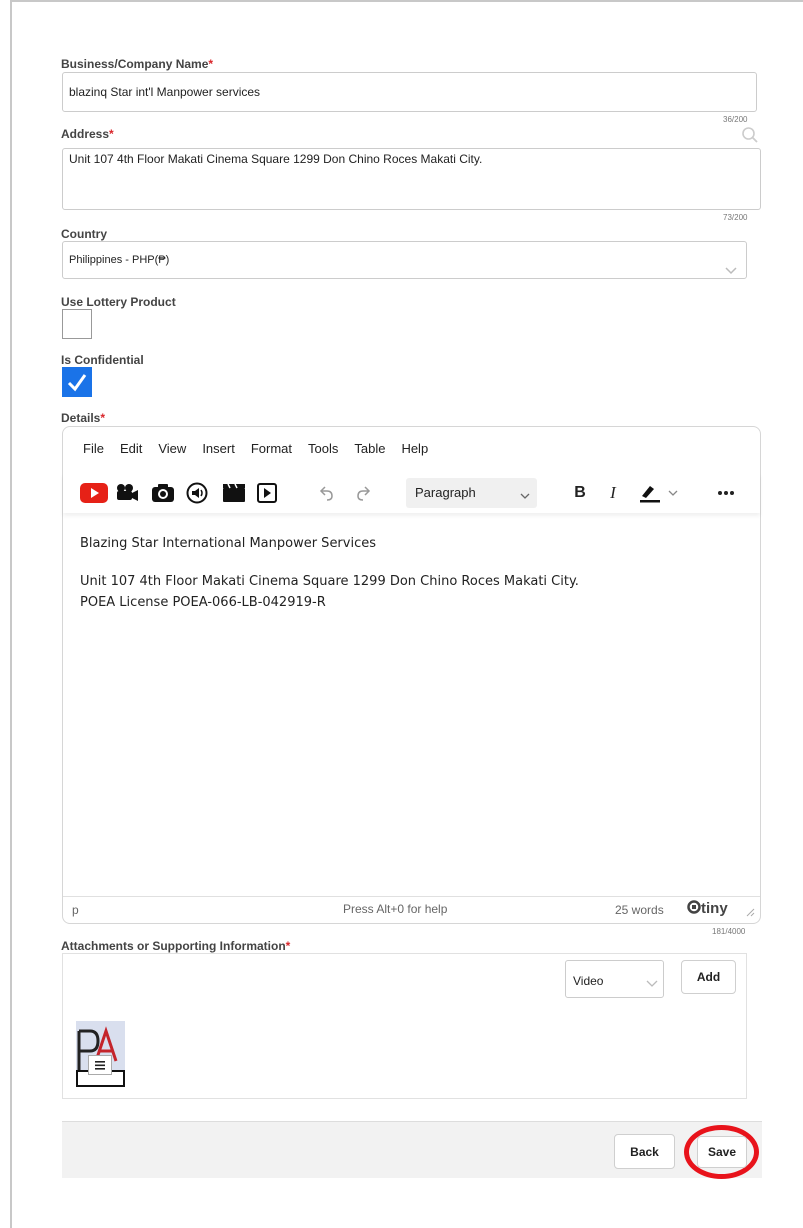 The width and height of the screenshot is (803, 1228). Describe the element at coordinates (87, 134) in the screenshot. I see `address-label: Address*` at that location.